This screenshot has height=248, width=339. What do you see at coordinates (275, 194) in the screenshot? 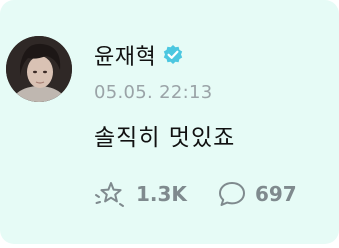
I see `comment-count: 697` at bounding box center [275, 194].